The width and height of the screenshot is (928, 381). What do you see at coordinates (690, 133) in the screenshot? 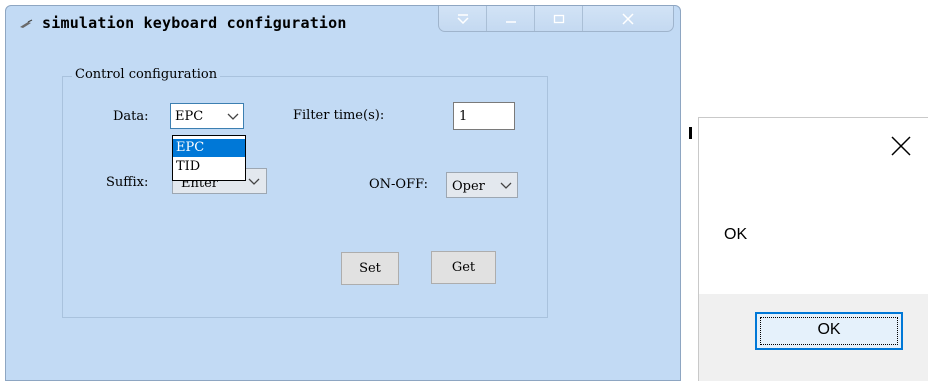
I see `divider` at bounding box center [690, 133].